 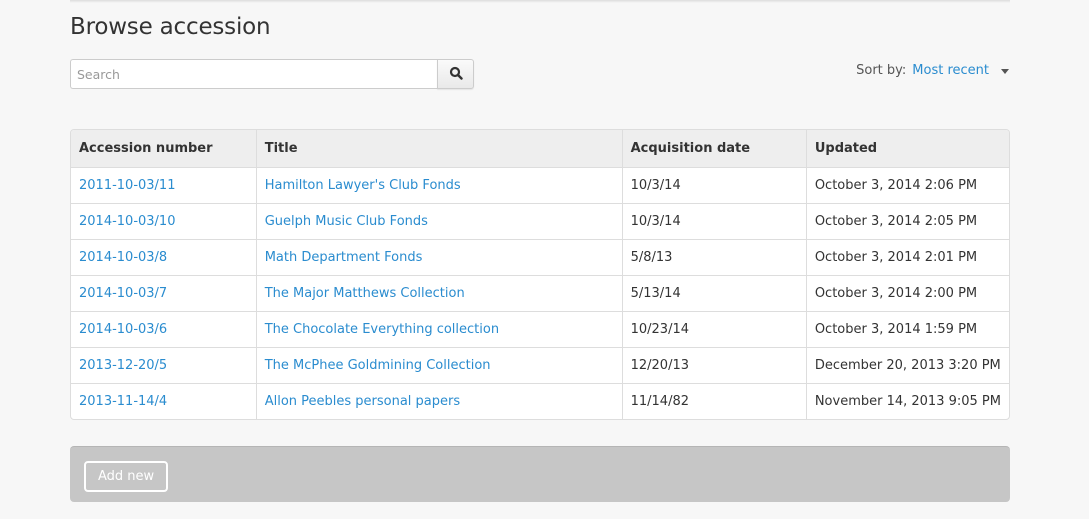 I want to click on table-cell-acquisition-date: 5/8/13, so click(x=714, y=256).